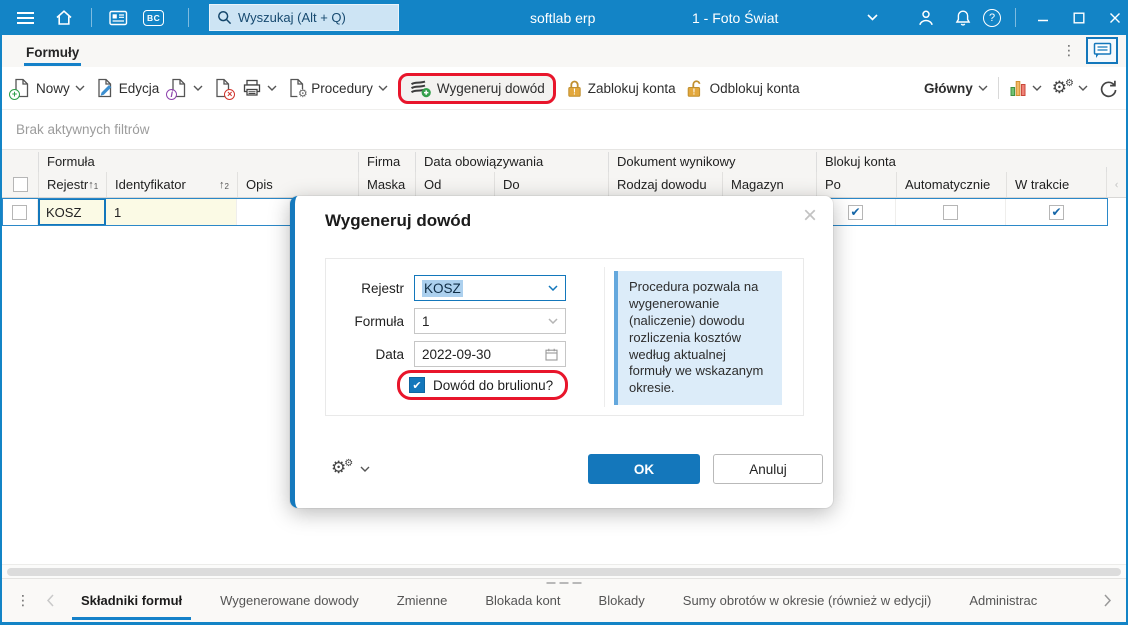 Image resolution: width=1128 pixels, height=625 pixels. What do you see at coordinates (768, 469) in the screenshot?
I see `cancel-button: Anuluj` at bounding box center [768, 469].